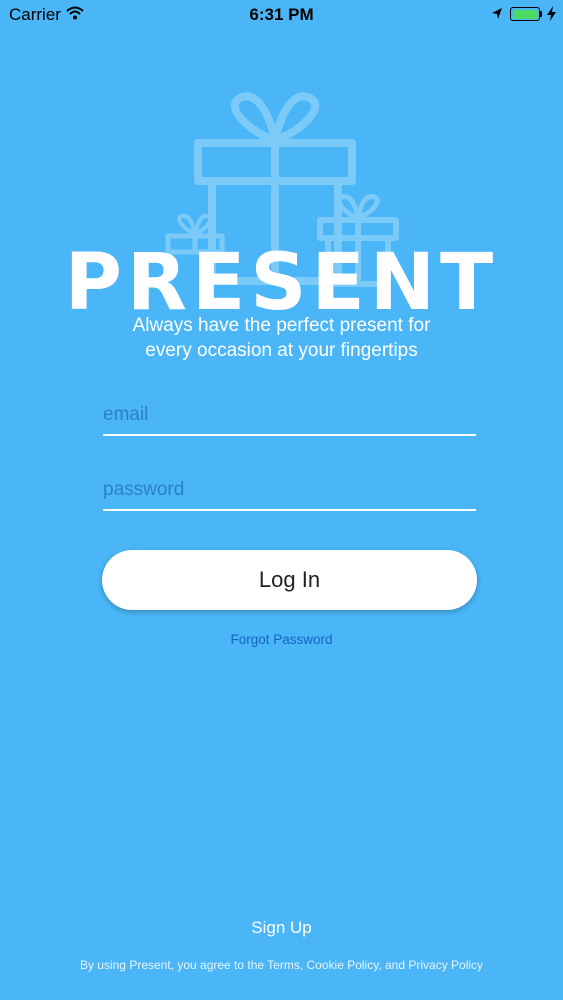  I want to click on password-field, so click(289, 492).